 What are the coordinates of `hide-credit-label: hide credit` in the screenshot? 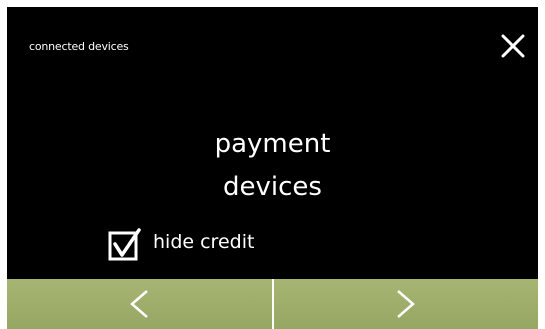 It's located at (204, 242).